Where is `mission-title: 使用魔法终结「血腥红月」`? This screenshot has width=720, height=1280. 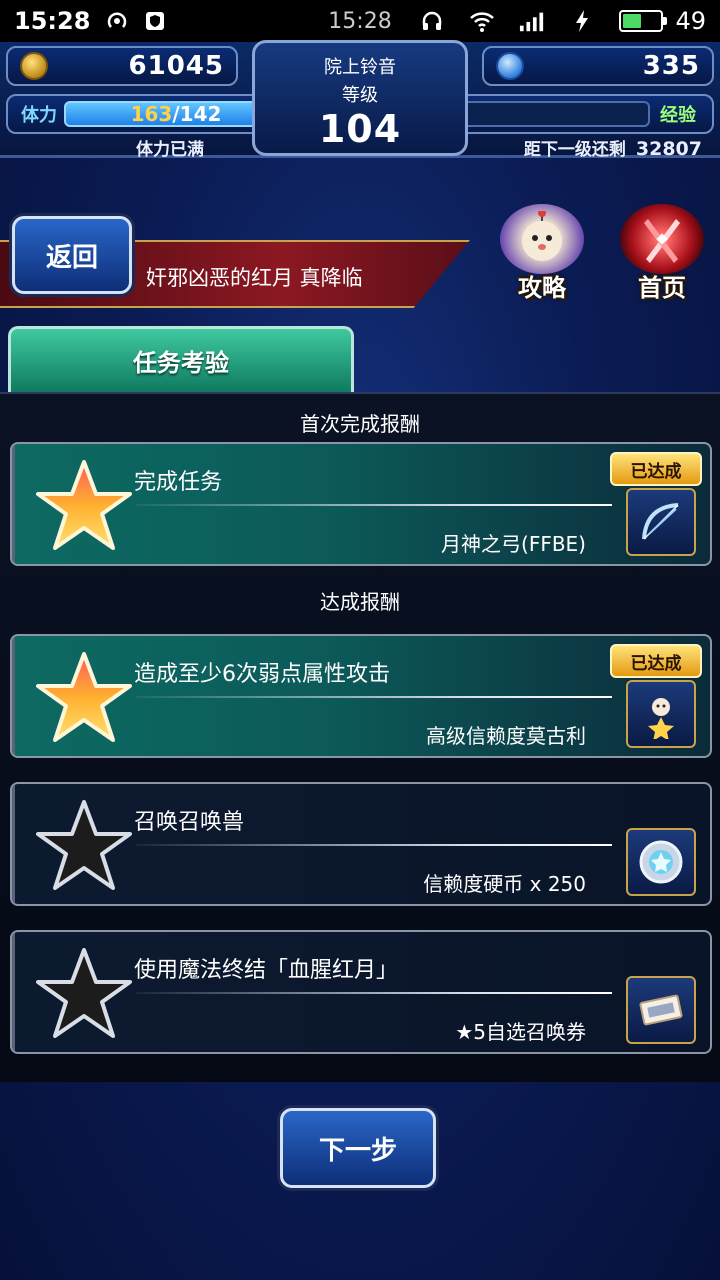
mission-title: 使用魔法终结「血腥红月」 is located at coordinates (266, 970).